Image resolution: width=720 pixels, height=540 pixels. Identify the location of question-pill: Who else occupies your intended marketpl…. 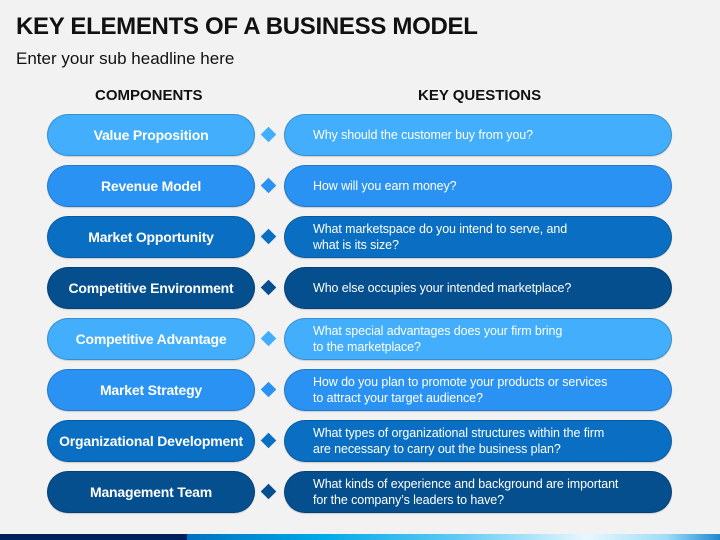
(478, 288).